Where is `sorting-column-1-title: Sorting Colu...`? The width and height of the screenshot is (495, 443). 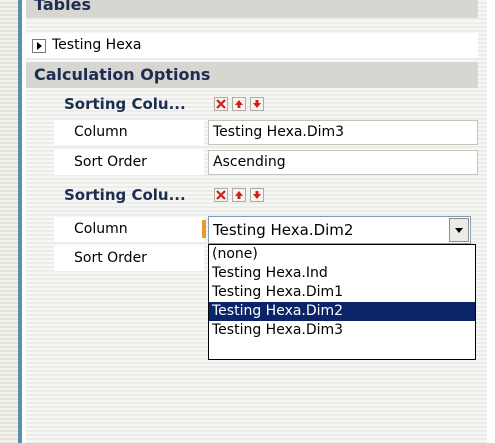 sorting-column-1-title: Sorting Colu... is located at coordinates (125, 104).